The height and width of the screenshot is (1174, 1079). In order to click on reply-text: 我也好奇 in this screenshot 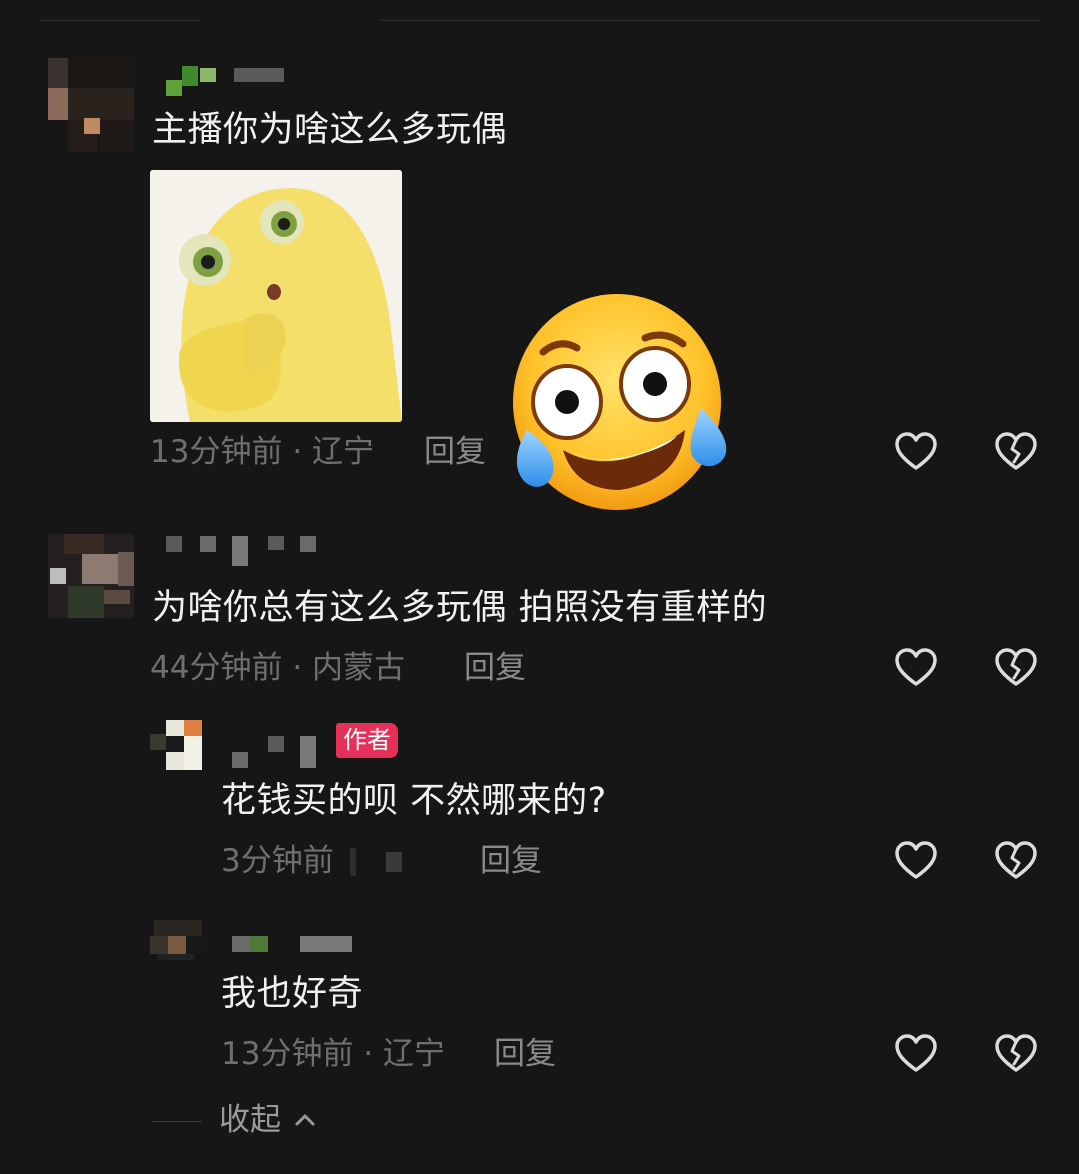, I will do `click(292, 994)`.